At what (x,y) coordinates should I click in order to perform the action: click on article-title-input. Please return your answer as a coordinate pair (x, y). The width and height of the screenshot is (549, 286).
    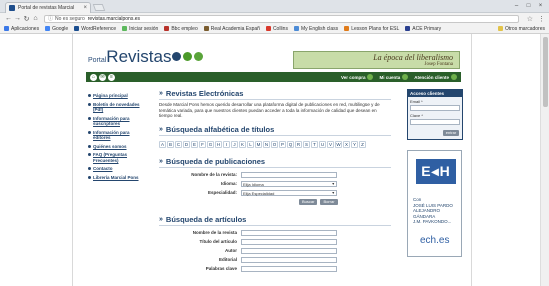
    Looking at the image, I should click on (289, 241).